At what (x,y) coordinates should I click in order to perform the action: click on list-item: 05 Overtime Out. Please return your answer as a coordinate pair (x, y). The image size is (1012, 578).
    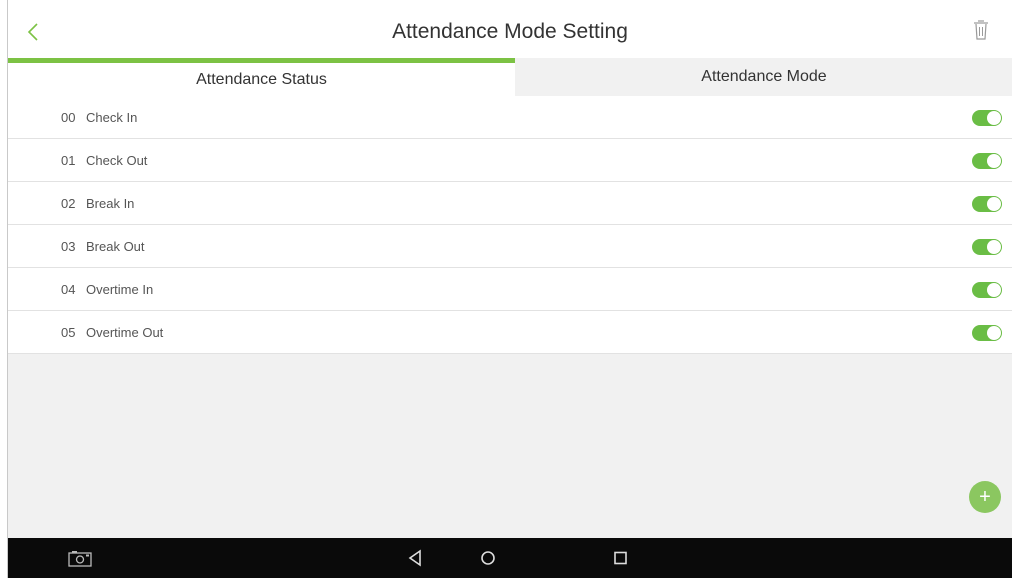
    Looking at the image, I should click on (510, 332).